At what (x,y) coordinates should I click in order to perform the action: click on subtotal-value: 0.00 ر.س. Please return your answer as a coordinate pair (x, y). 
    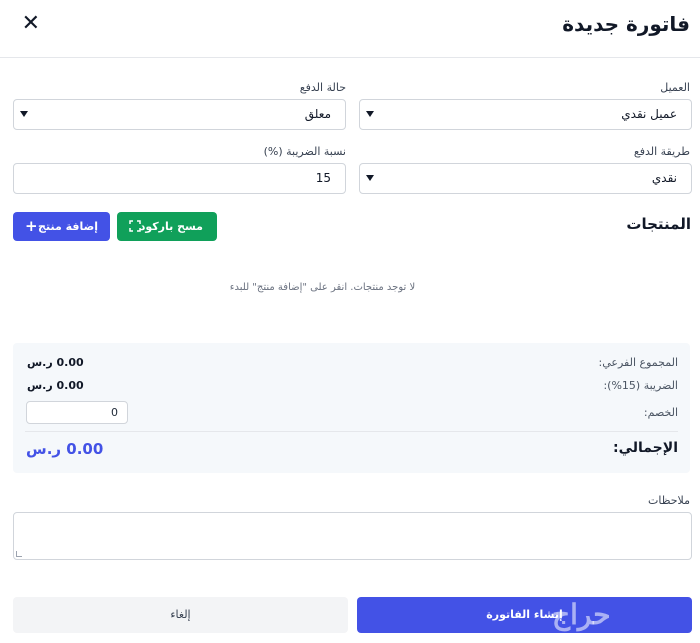
    Looking at the image, I should click on (55, 362).